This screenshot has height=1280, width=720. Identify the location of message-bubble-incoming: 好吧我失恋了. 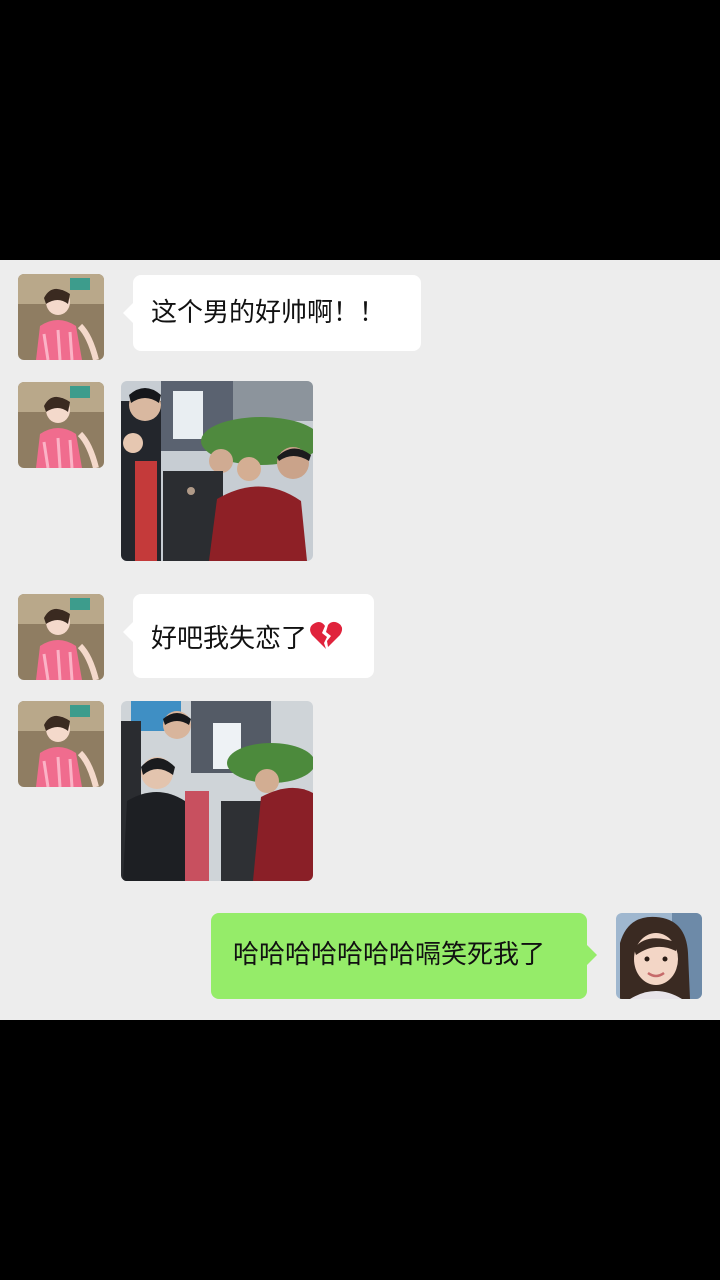
(248, 636).